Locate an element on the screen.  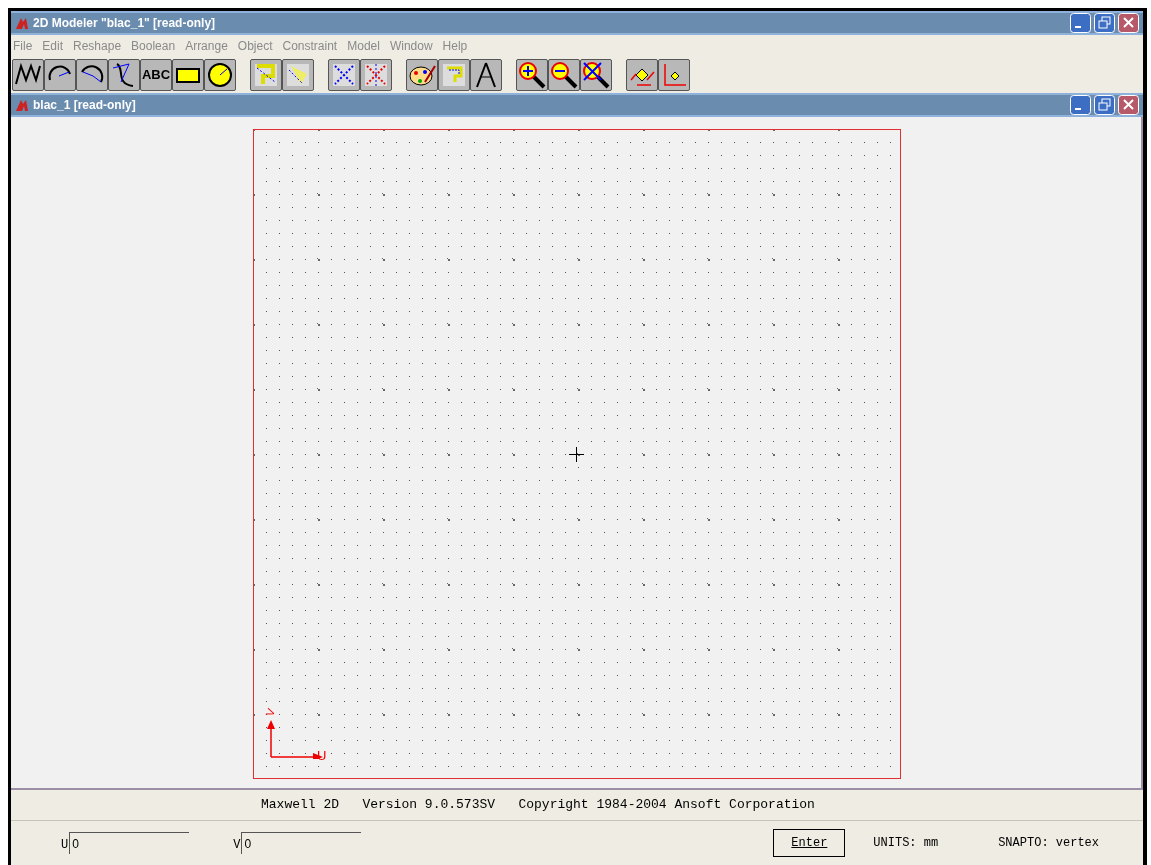
tool-button: ABC is located at coordinates (156, 75).